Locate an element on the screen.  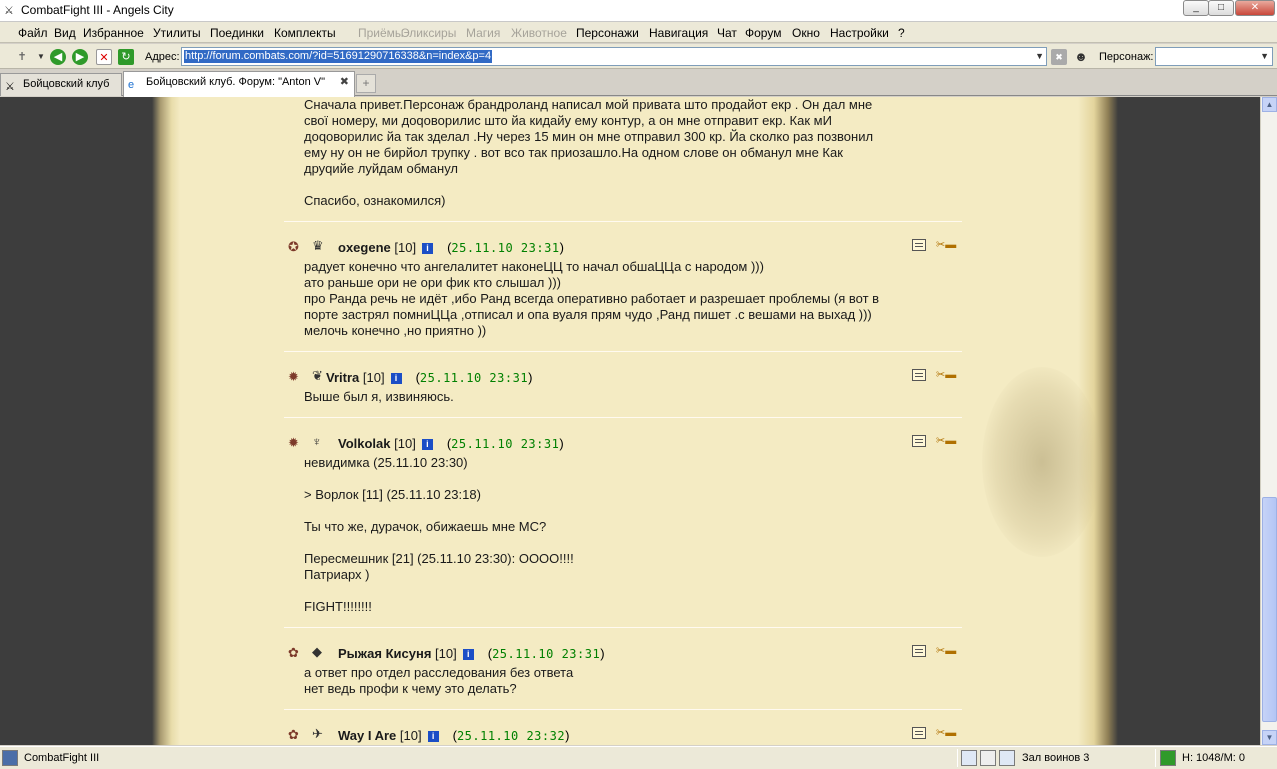
scroll-down-icon: ▼ is located at coordinates (1269, 737).